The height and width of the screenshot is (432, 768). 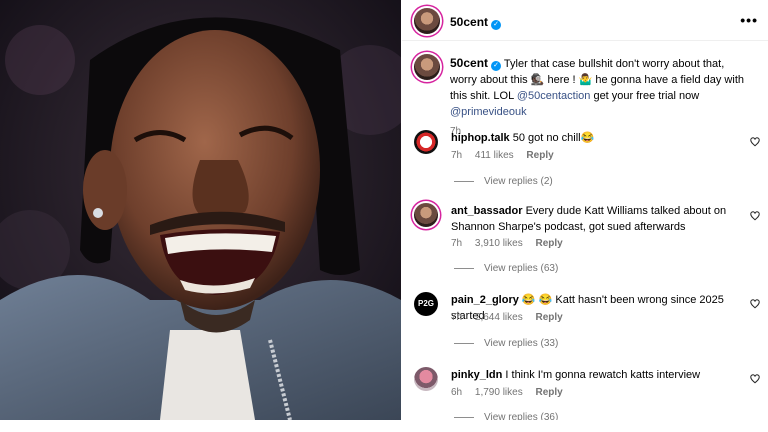 I want to click on view-replies-button: View replies (2), so click(x=503, y=181).